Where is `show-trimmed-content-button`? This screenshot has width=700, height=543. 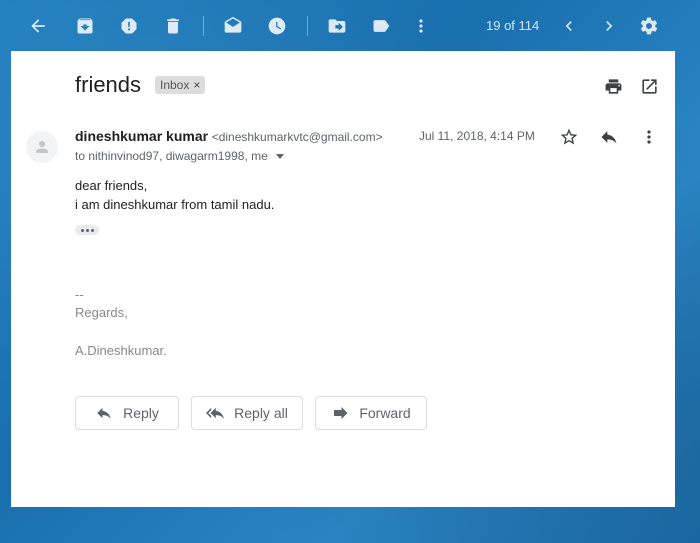
show-trimmed-content-button is located at coordinates (87, 230).